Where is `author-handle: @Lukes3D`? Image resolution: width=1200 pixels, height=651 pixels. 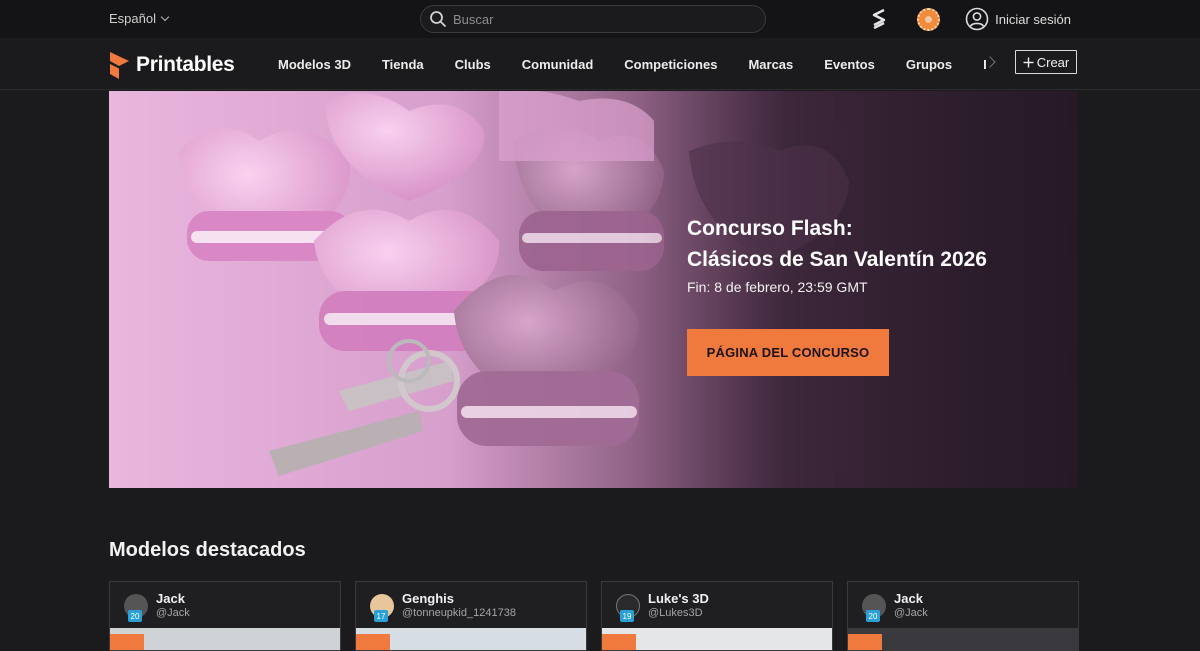
author-handle: @Lukes3D is located at coordinates (675, 613).